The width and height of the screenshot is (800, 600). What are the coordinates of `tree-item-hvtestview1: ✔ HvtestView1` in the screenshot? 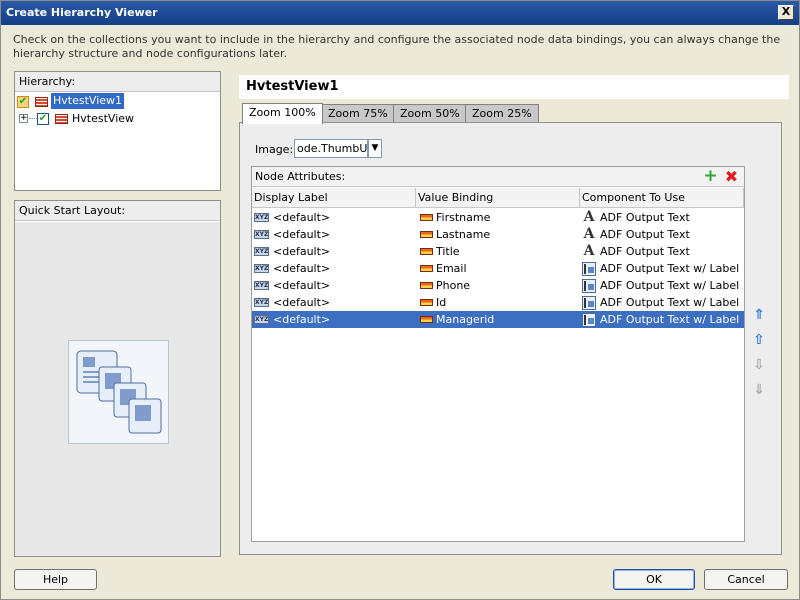 It's located at (117, 101).